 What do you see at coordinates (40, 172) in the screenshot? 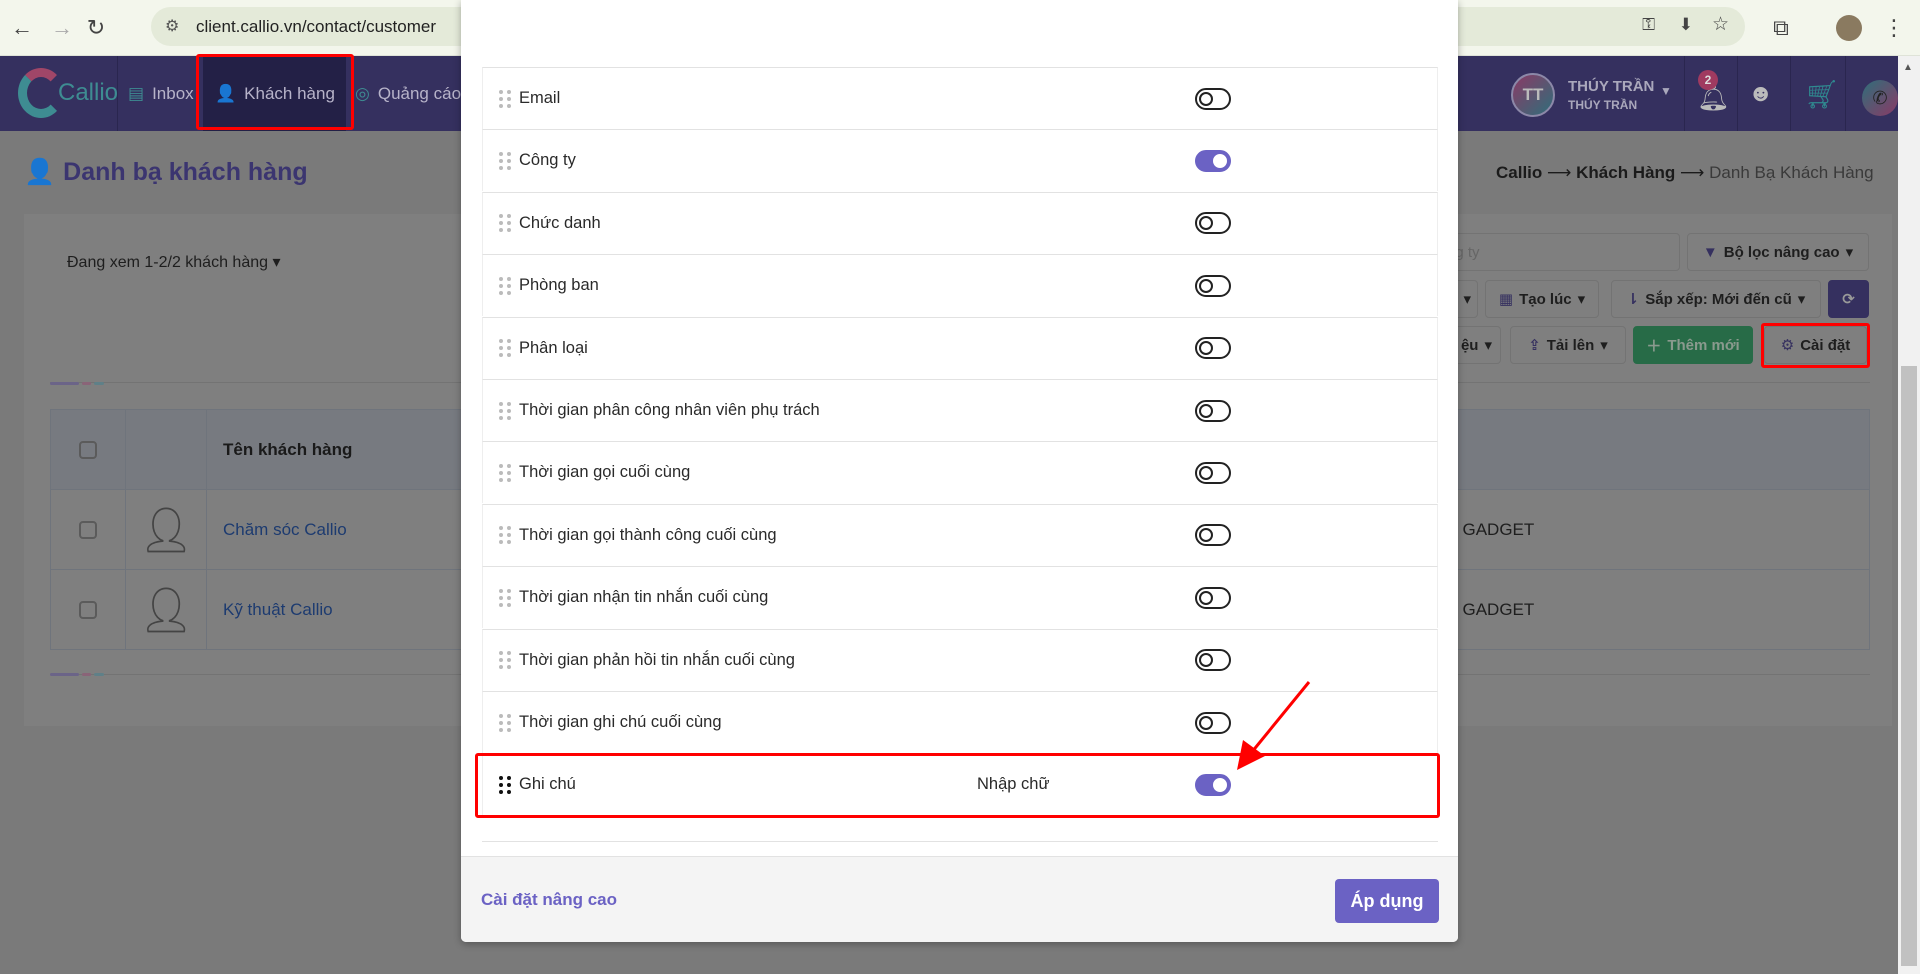
I see `user-search-icon: 👤` at bounding box center [40, 172].